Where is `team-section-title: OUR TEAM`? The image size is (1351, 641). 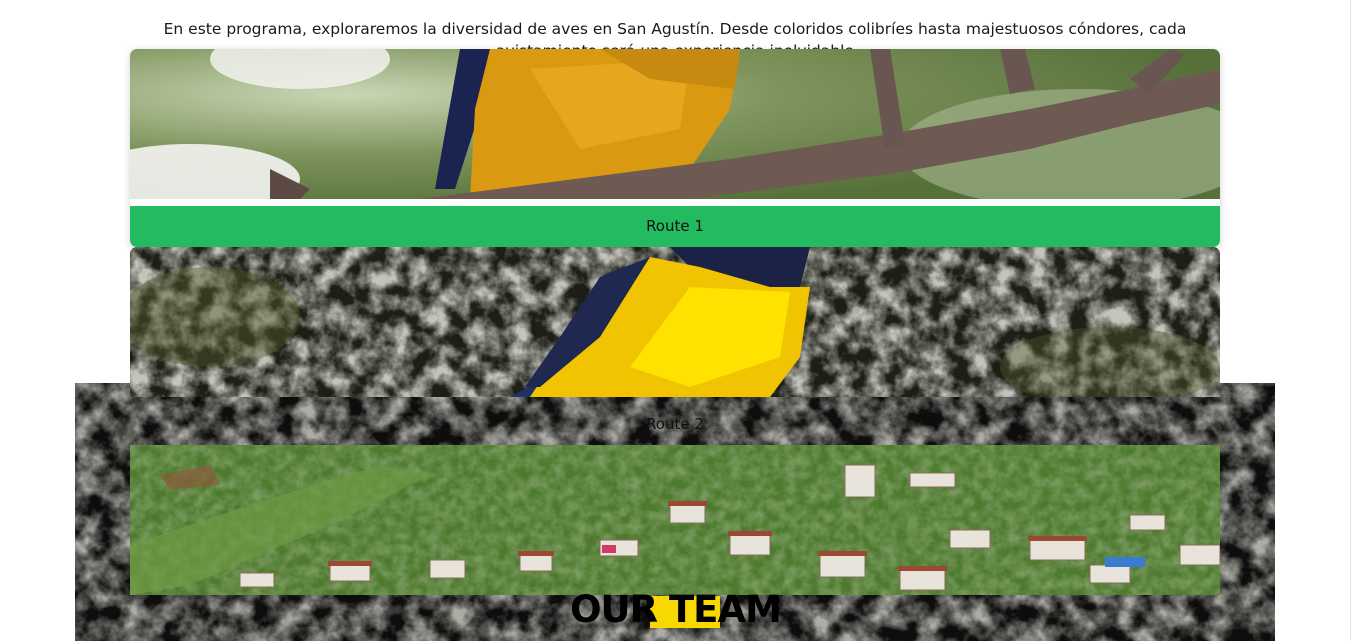
team-section-title: OUR TEAM is located at coordinates (676, 609).